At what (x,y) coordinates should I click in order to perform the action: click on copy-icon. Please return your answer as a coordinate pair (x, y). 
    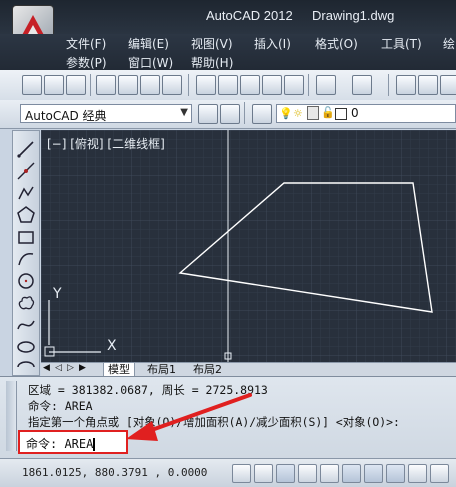
    Looking at the image, I should click on (228, 85).